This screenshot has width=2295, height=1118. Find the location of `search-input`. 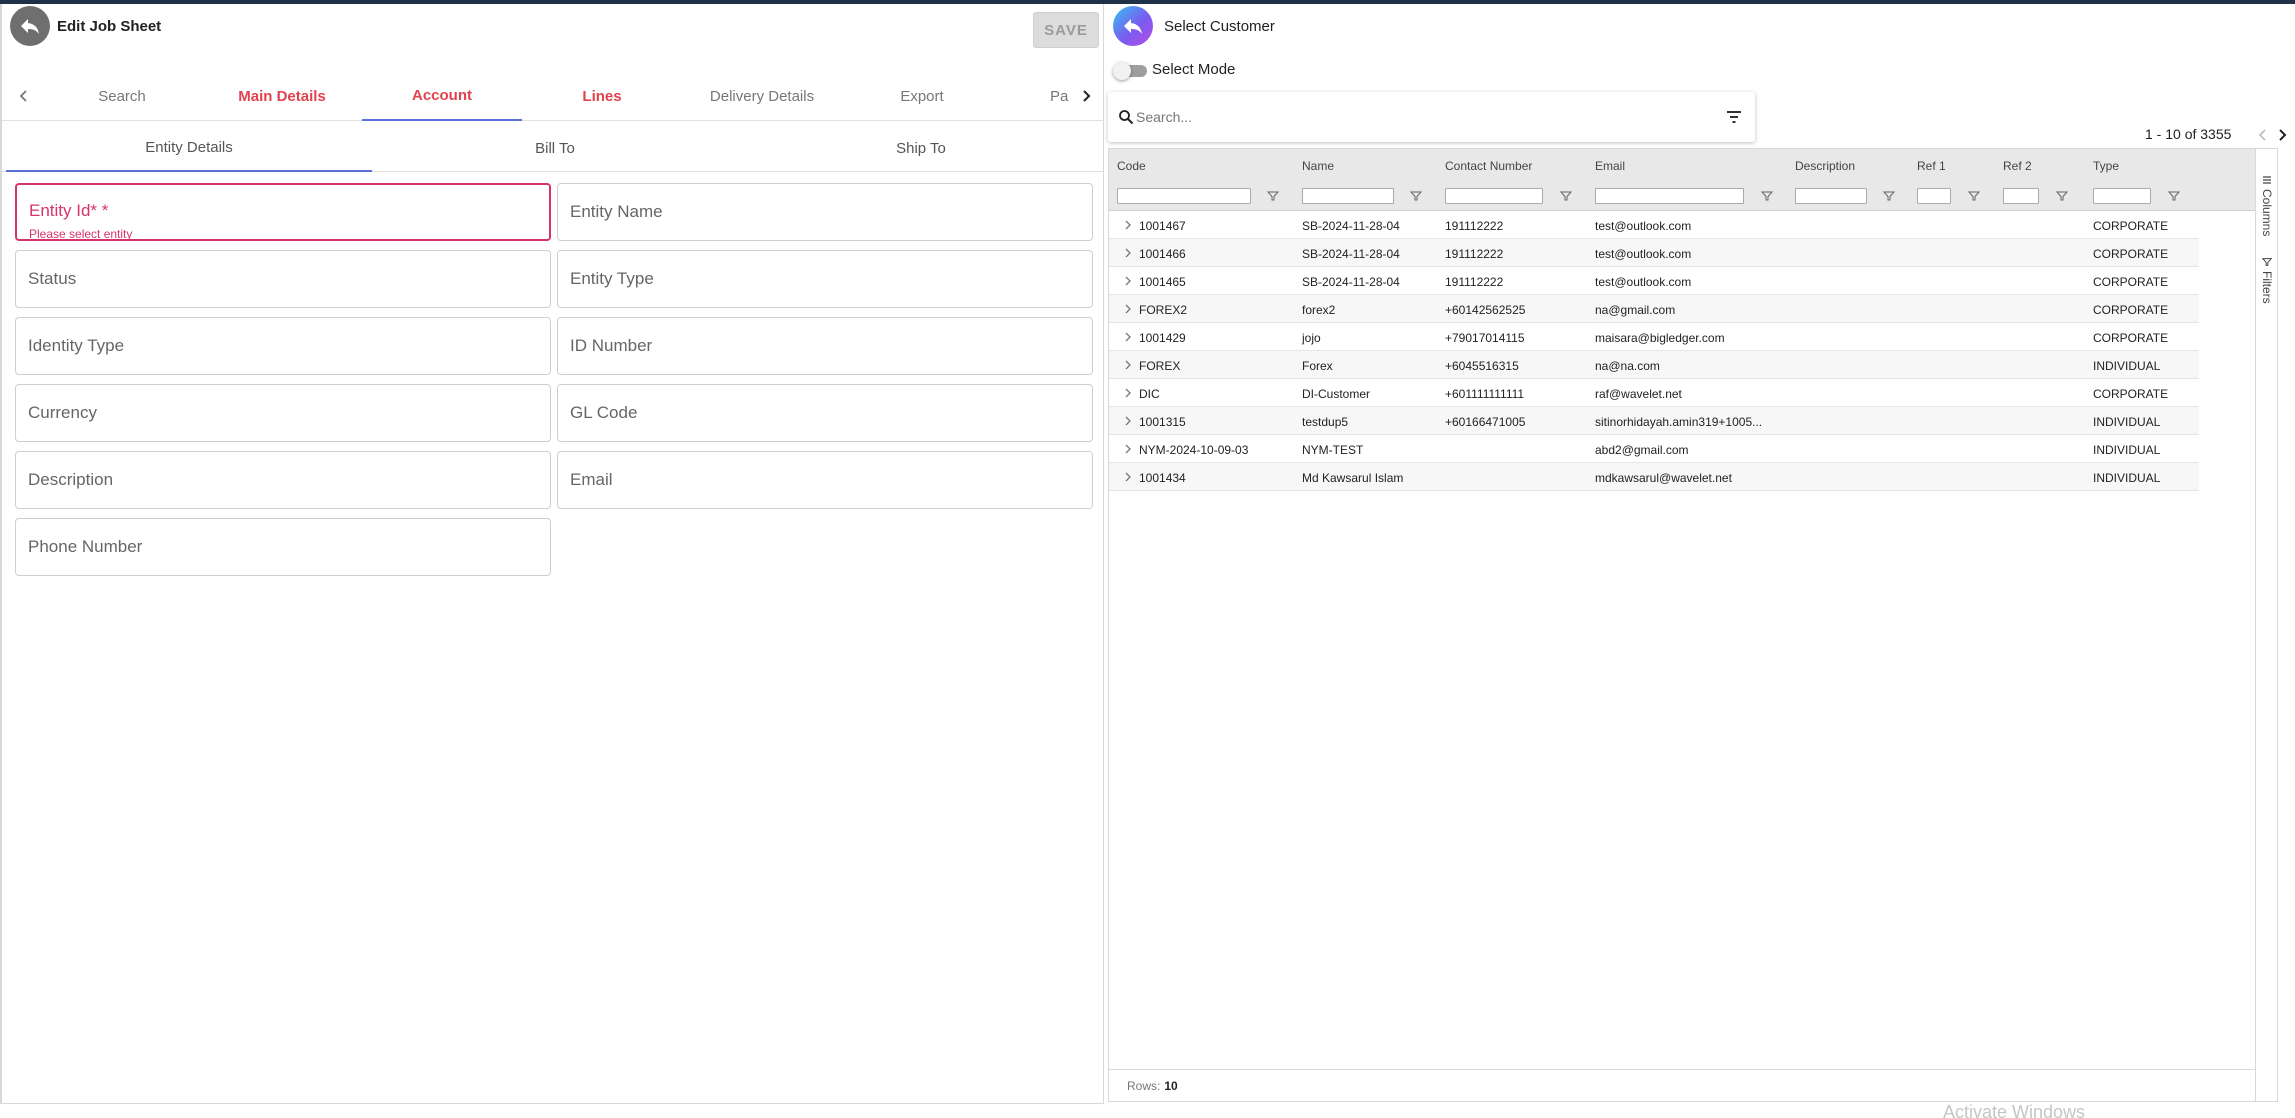

search-input is located at coordinates (1416, 117).